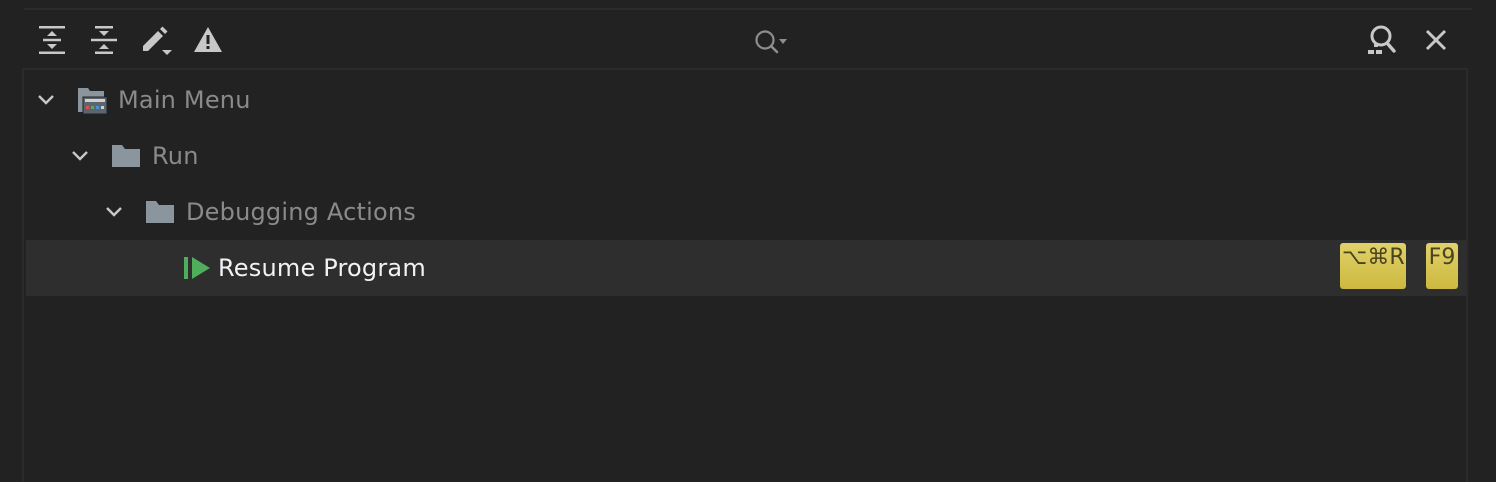  I want to click on keymap-search-field, so click(1049, 46).